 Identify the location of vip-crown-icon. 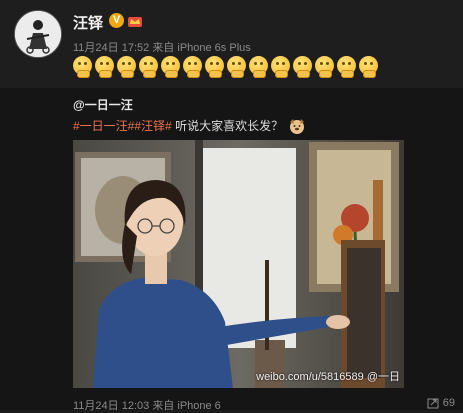
(135, 22).